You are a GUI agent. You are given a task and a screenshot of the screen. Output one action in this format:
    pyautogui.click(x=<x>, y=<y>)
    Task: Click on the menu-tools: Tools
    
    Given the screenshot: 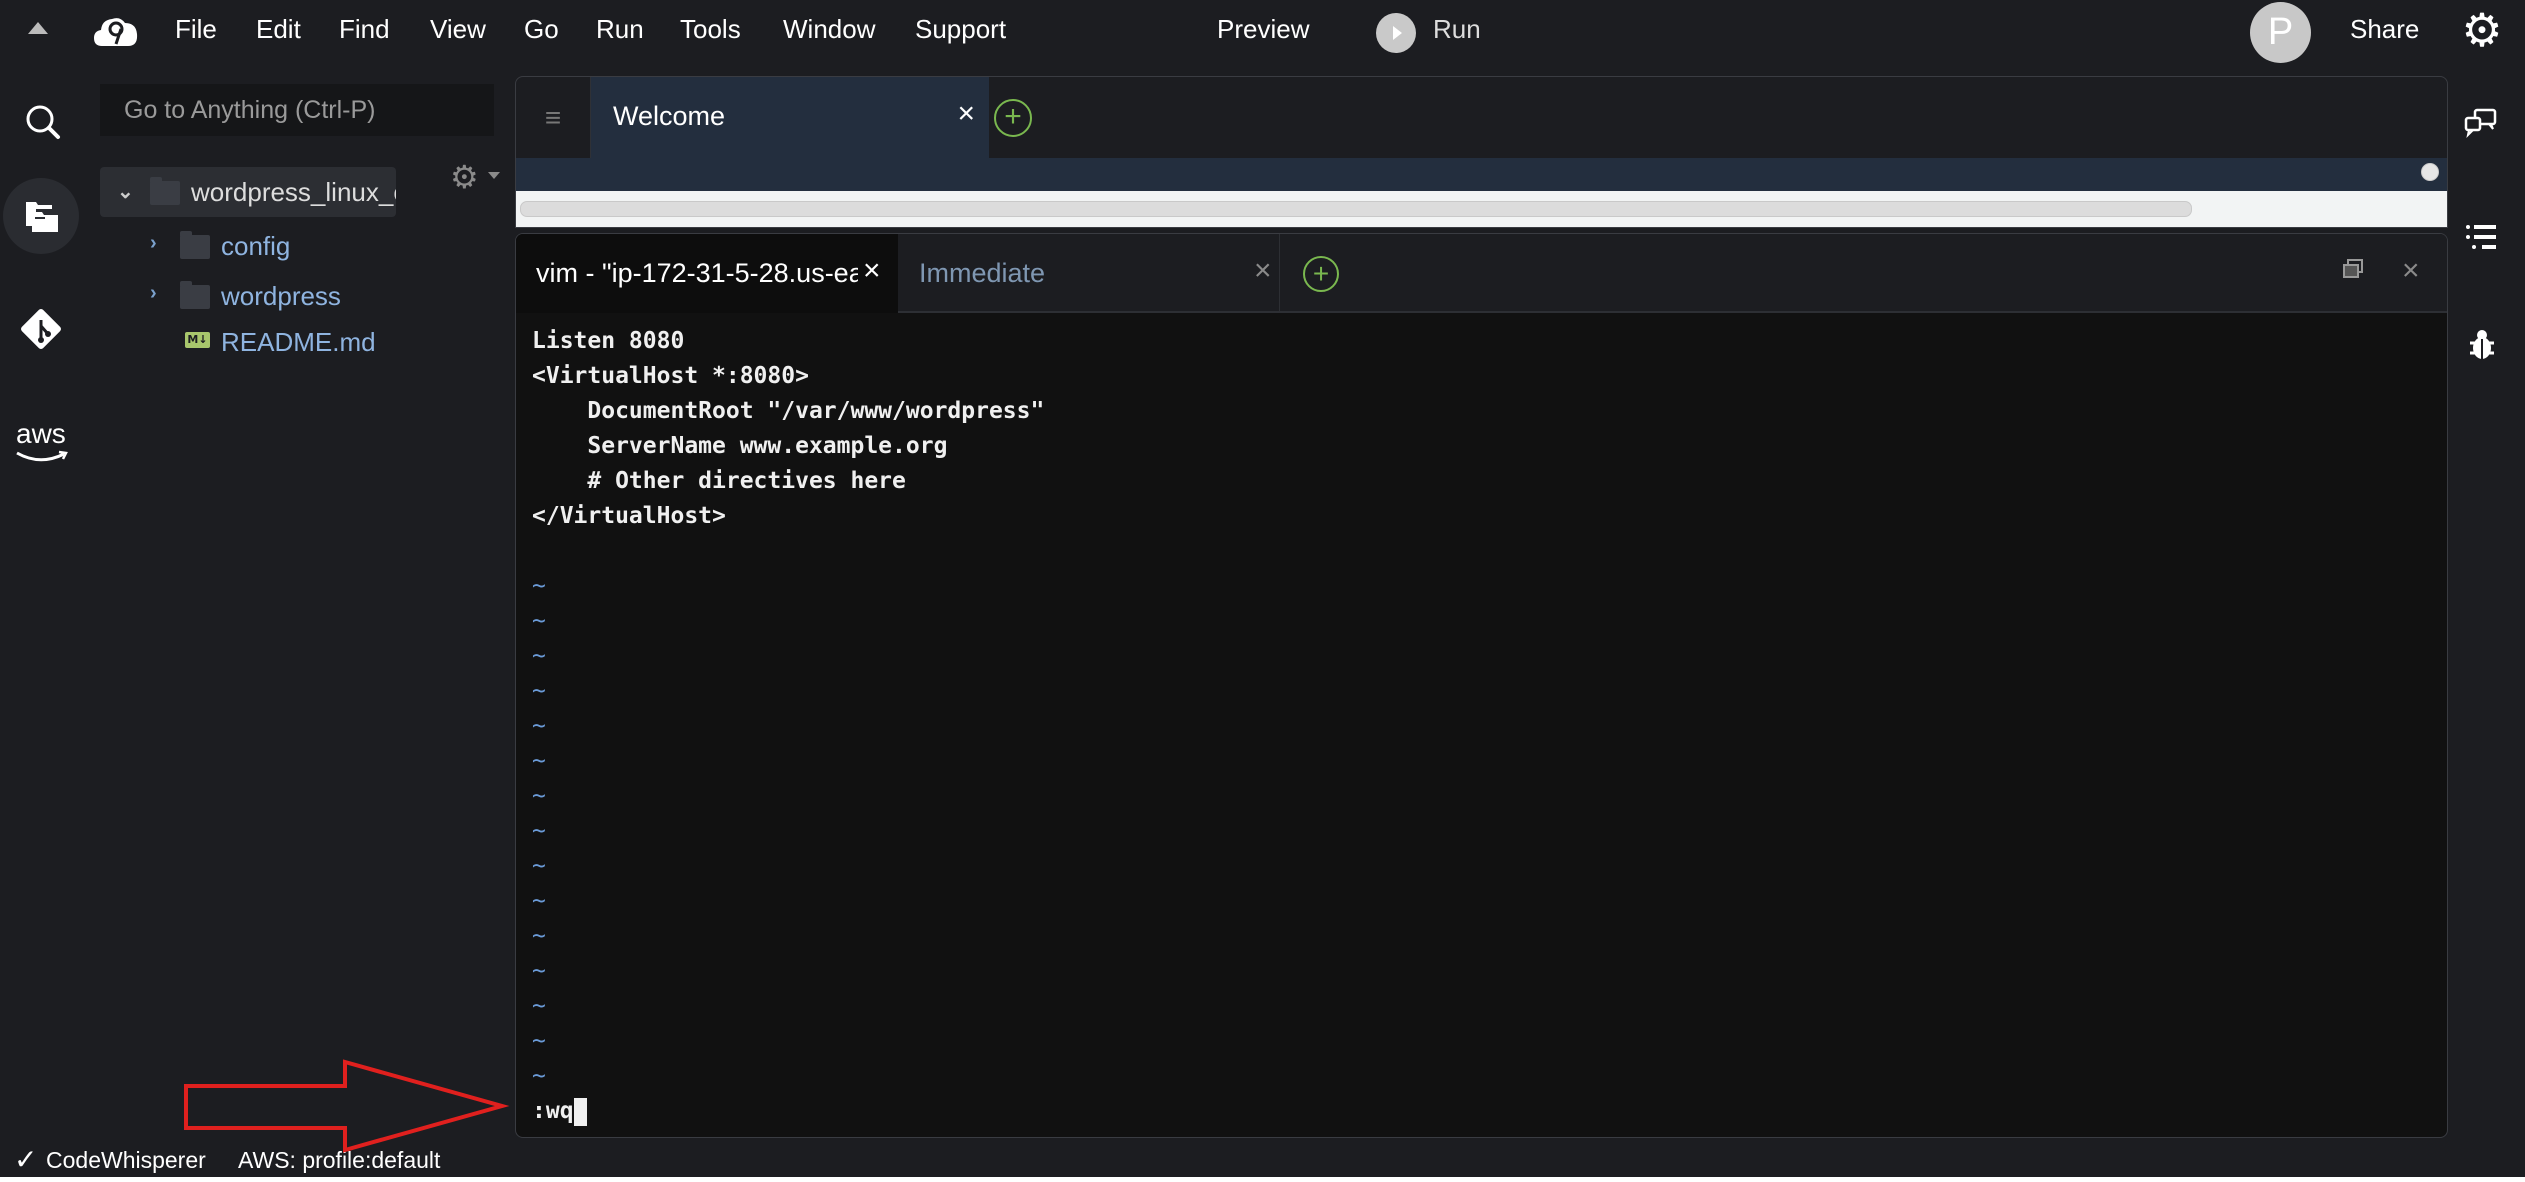 What is the action you would take?
    pyautogui.click(x=710, y=29)
    